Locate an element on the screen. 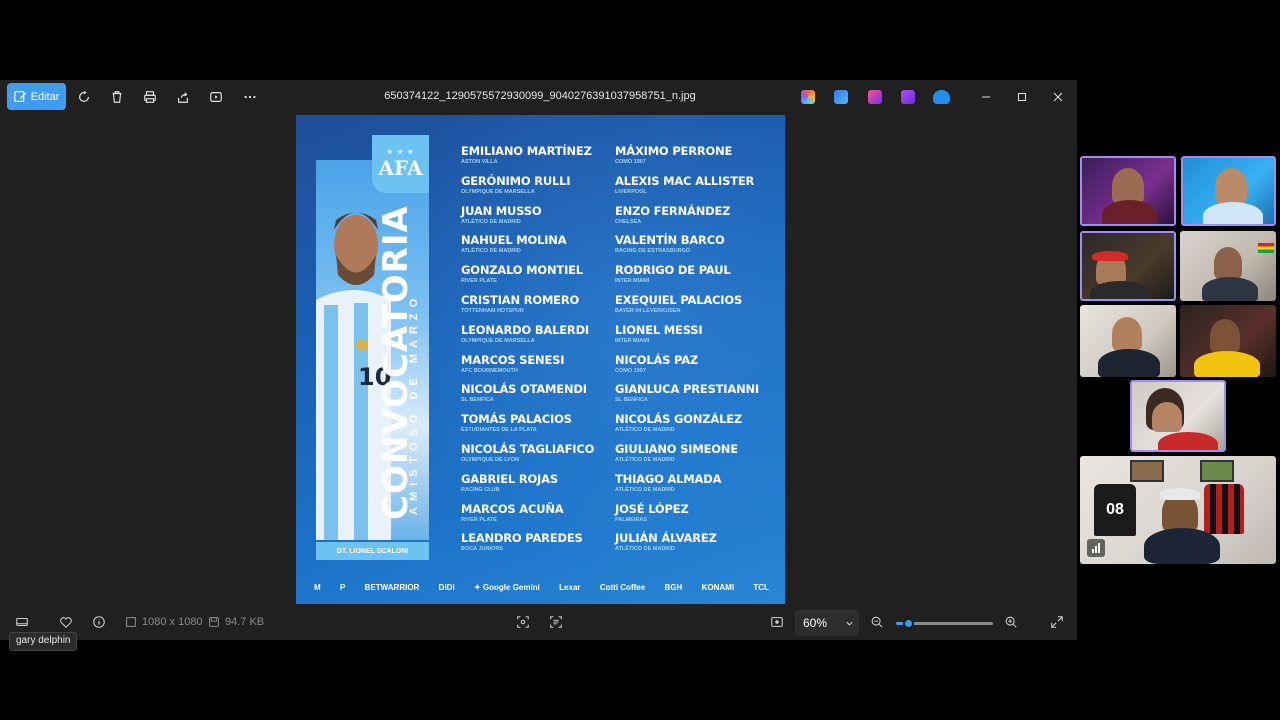 The image size is (1280, 720). roster-entry: NAHUEL MOLINA ATLÉTICO DE MADRID is located at coordinates (541, 248).